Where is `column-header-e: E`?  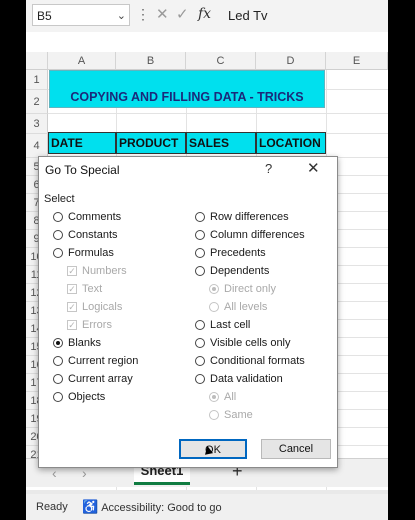 column-header-e: E is located at coordinates (357, 61).